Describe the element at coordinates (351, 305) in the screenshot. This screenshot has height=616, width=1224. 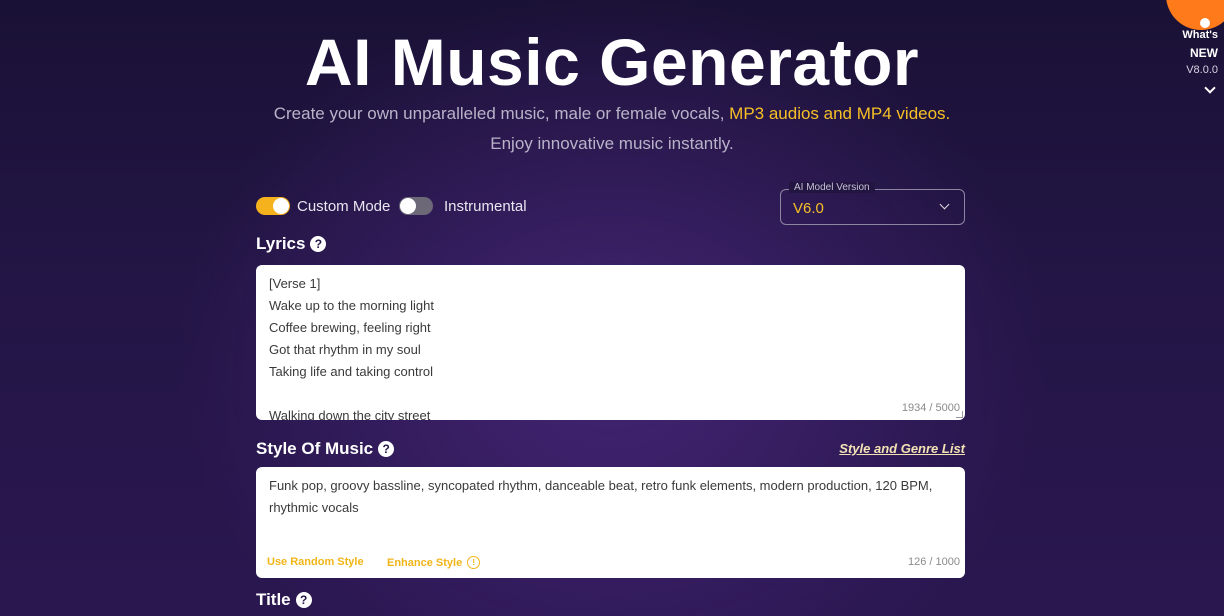
I see `lyrics-line: Wake up to the morning light` at that location.